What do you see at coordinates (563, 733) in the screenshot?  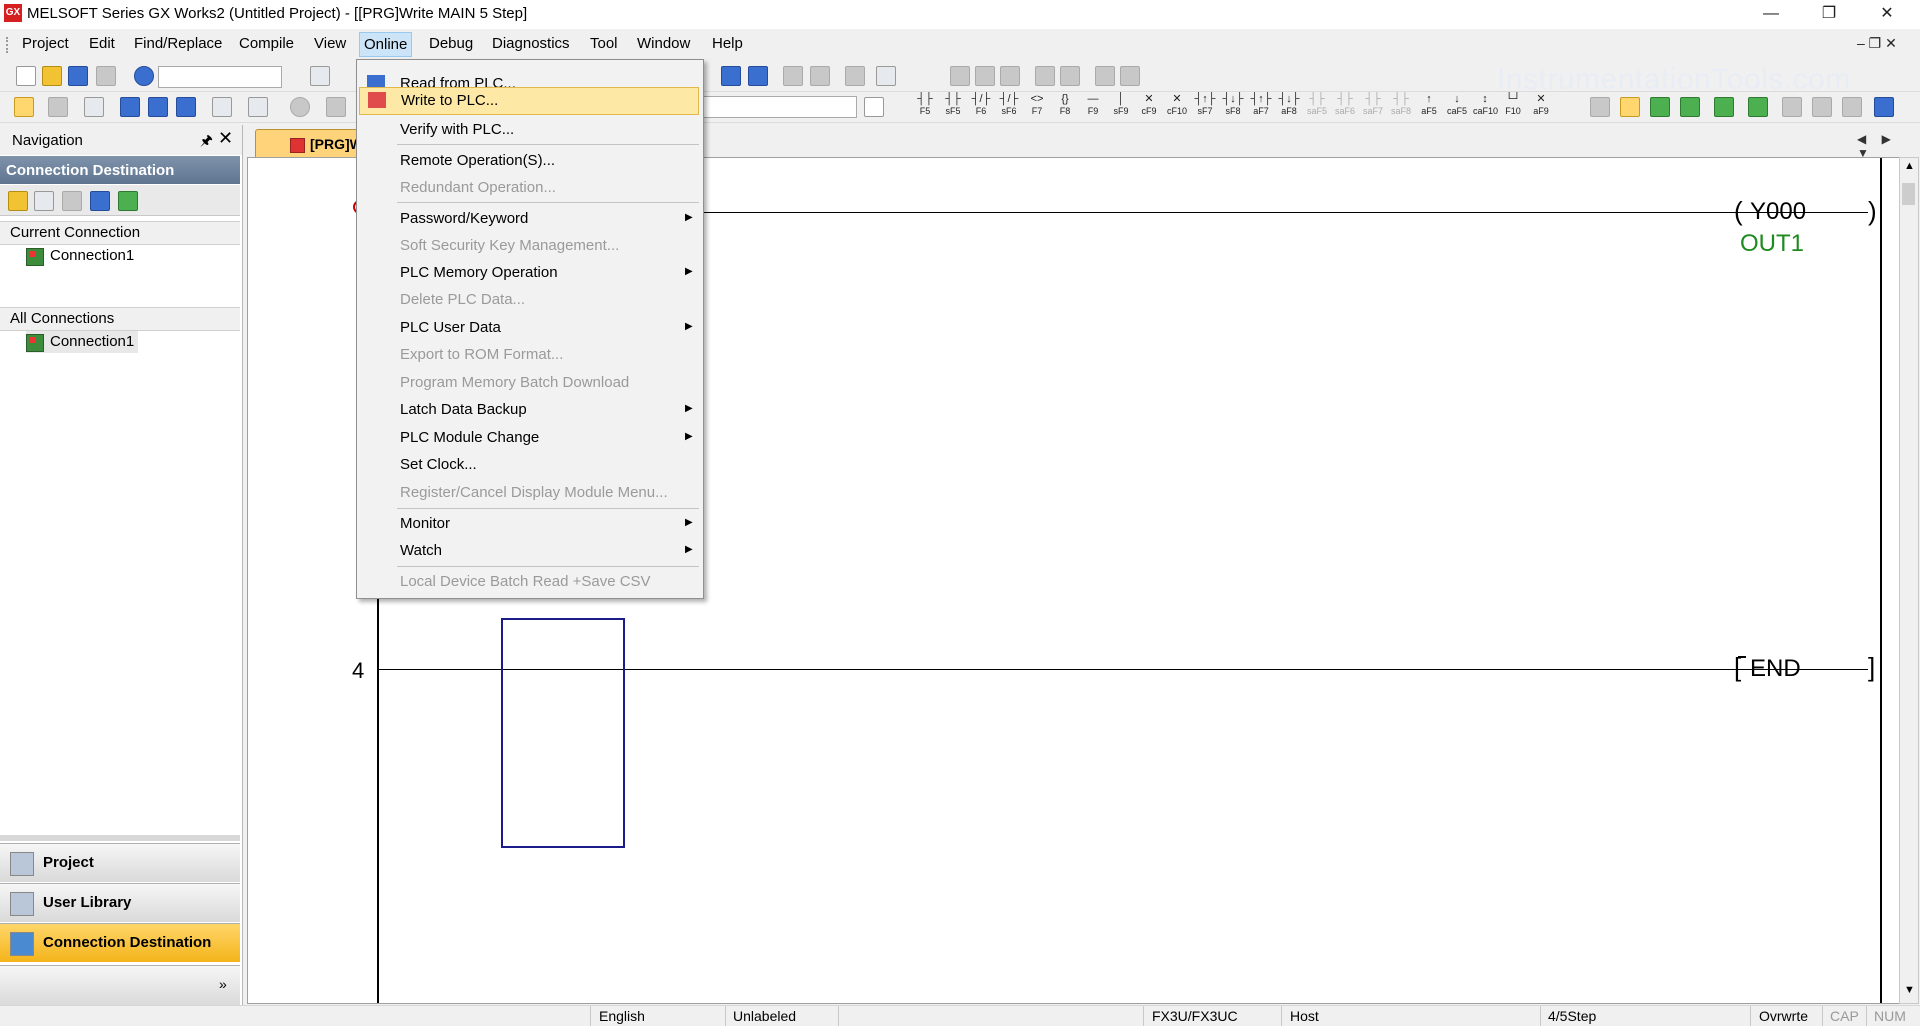 I see `ladder-cursor` at bounding box center [563, 733].